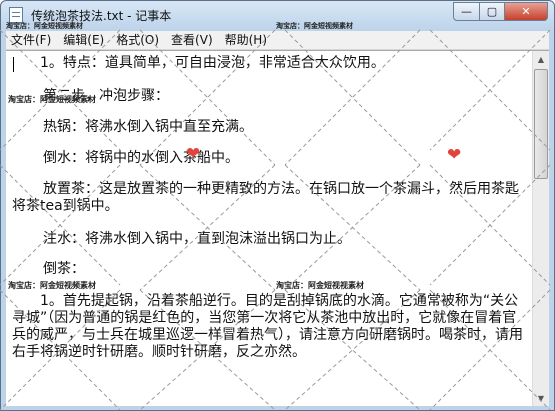 This screenshot has width=555, height=411. I want to click on paragraph: 注水：将沸水倒入锅中，直到泡沫溢出锅口为止。, so click(197, 239).